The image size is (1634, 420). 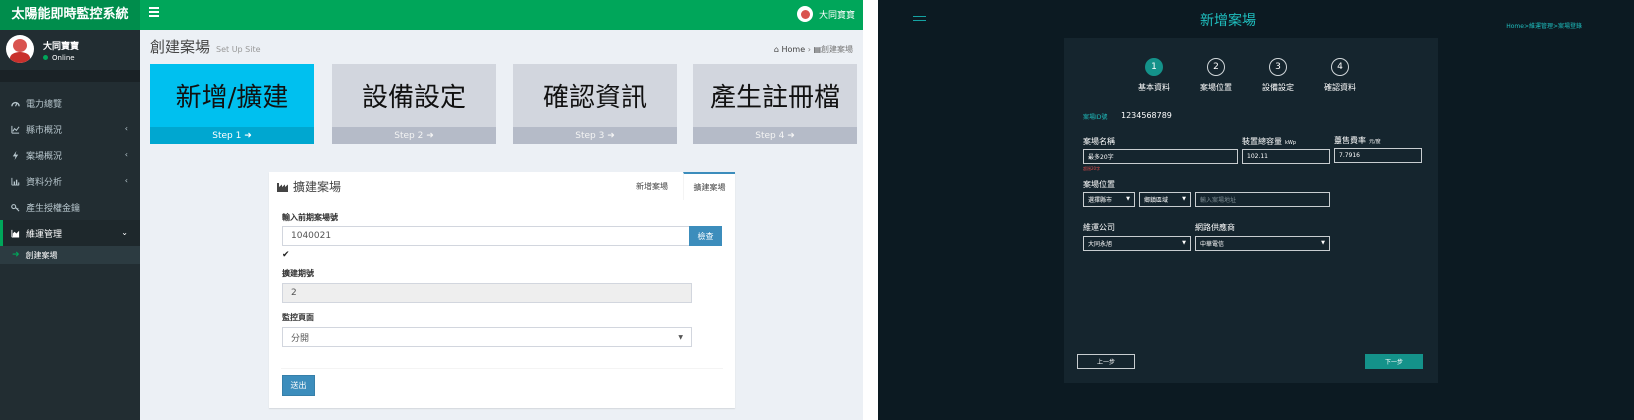 What do you see at coordinates (1106, 361) in the screenshot?
I see `prev-step-button: 上一步` at bounding box center [1106, 361].